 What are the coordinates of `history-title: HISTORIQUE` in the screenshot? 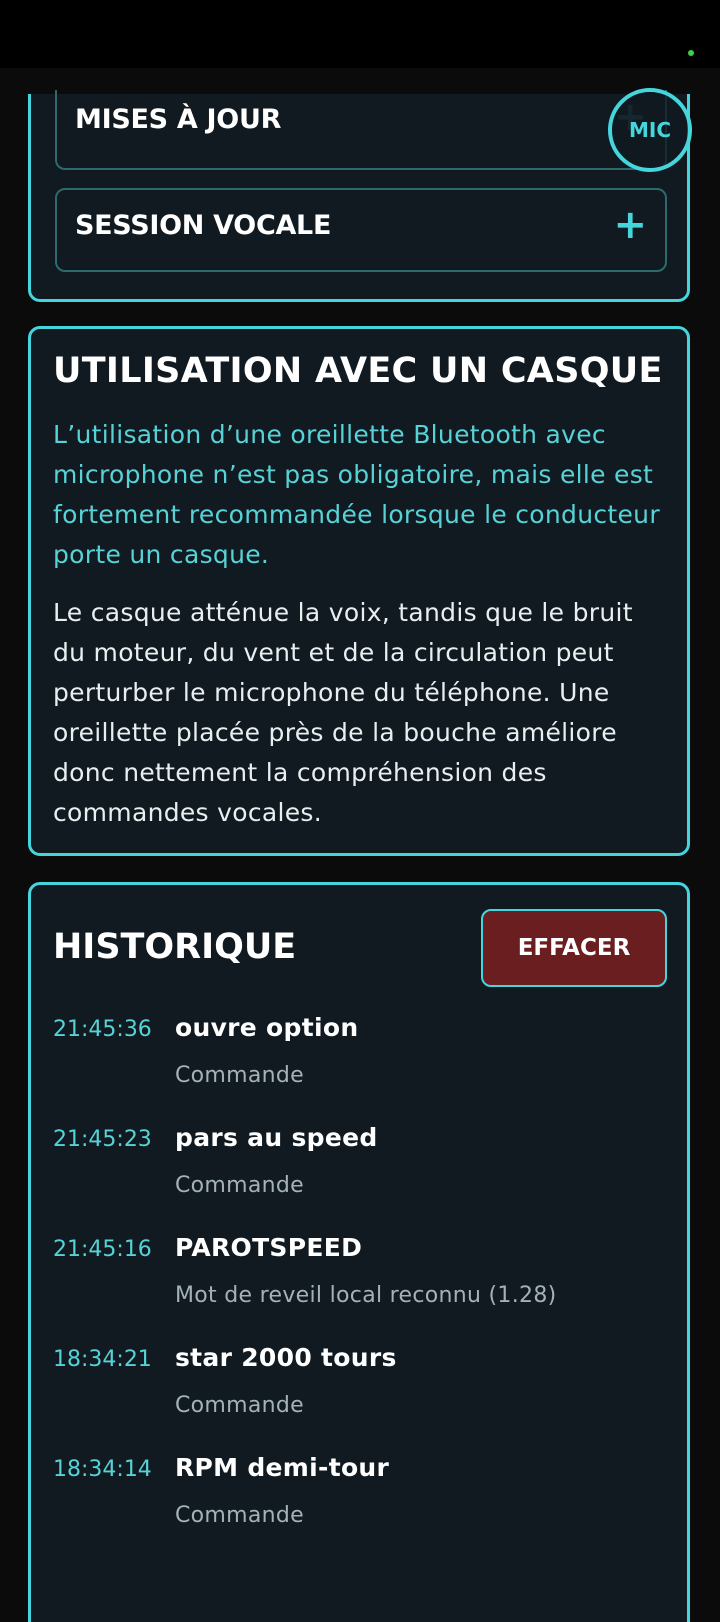 It's located at (175, 947).